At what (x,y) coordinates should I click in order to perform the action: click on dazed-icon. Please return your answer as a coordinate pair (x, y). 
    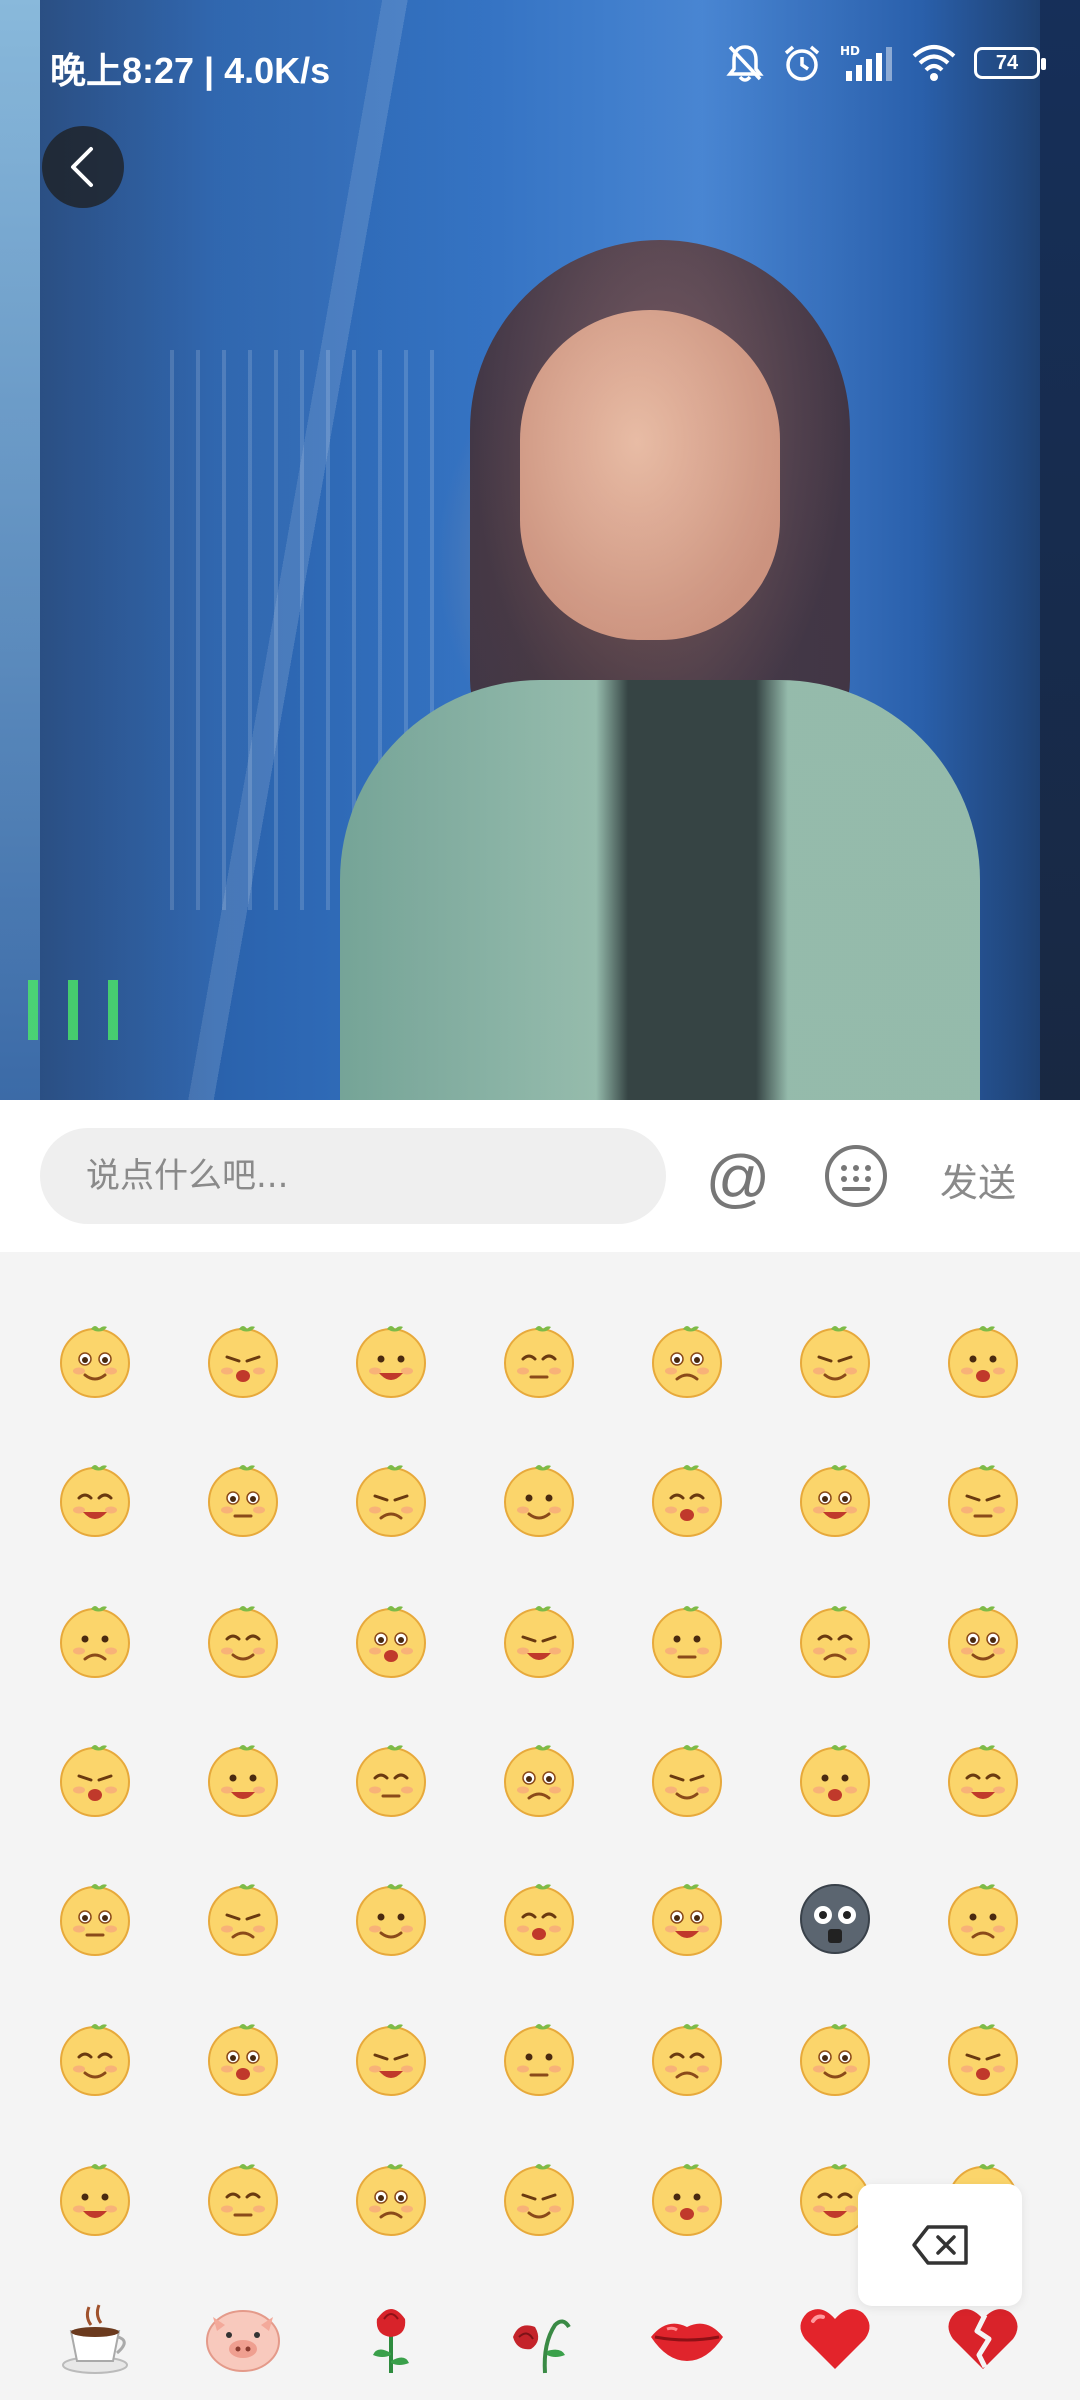
    Looking at the image, I should click on (539, 1362).